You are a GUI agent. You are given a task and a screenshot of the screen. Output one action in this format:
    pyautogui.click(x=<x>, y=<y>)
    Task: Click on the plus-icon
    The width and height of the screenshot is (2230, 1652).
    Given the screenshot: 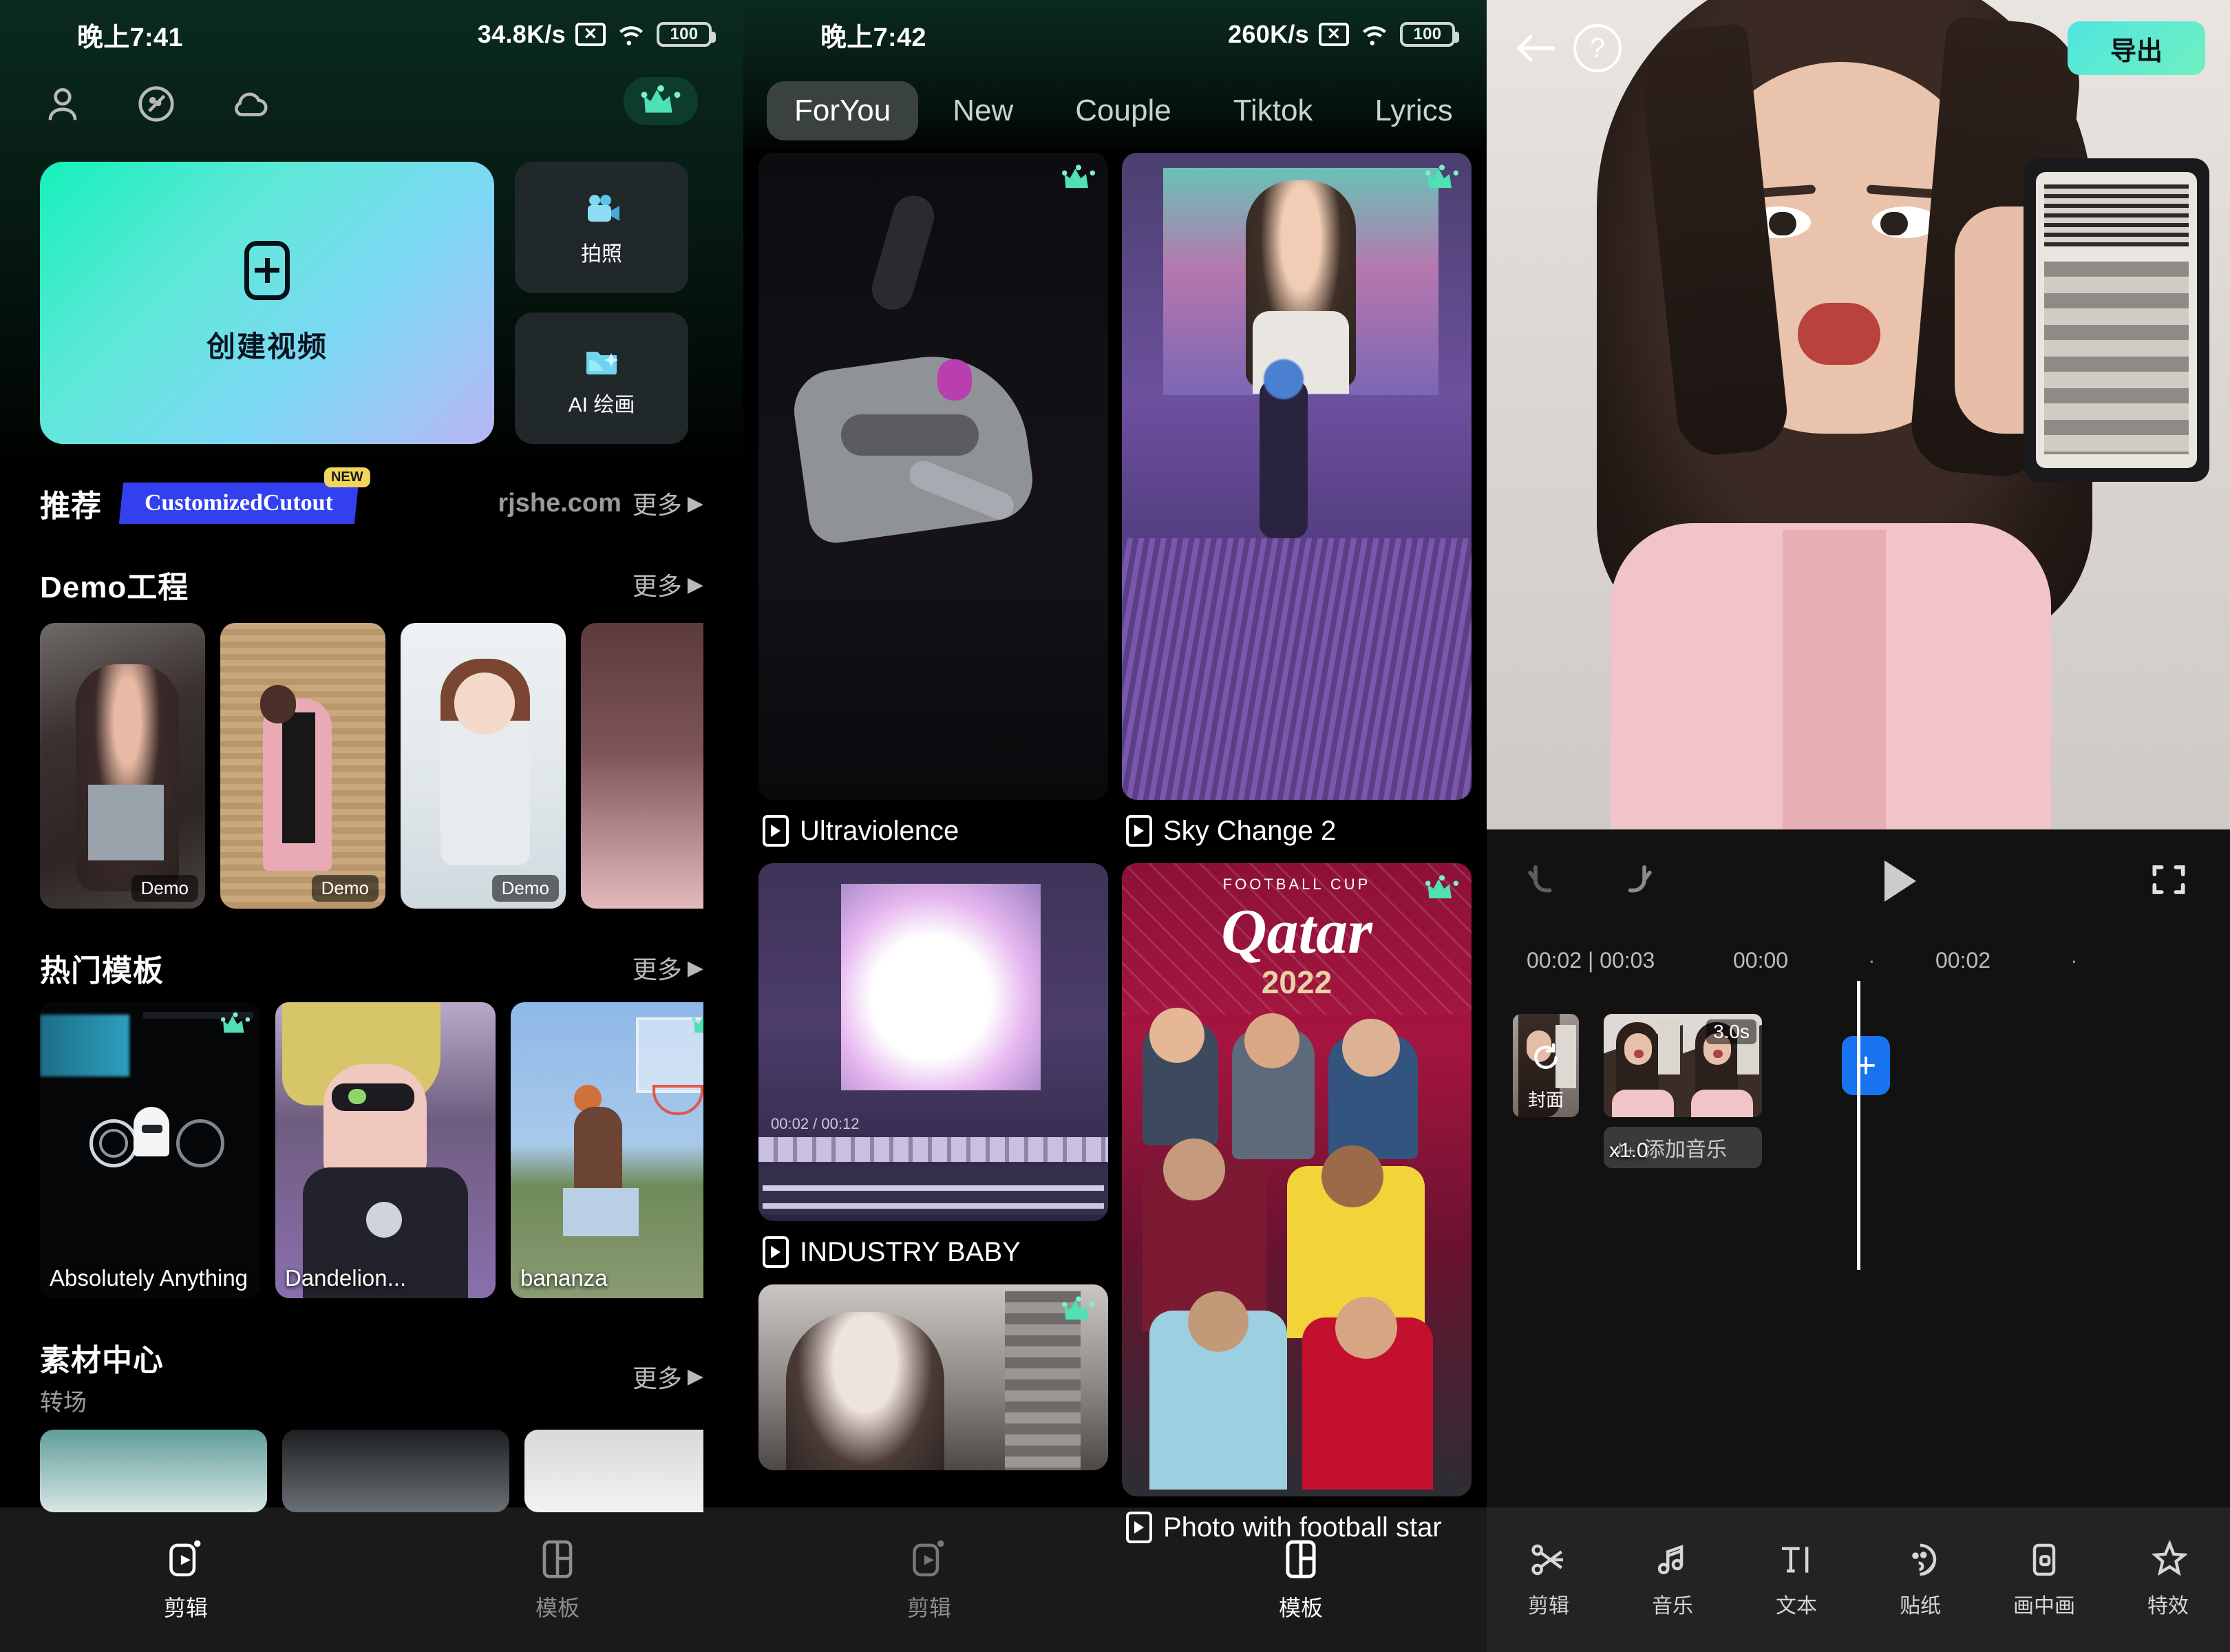 What is the action you would take?
    pyautogui.click(x=267, y=270)
    